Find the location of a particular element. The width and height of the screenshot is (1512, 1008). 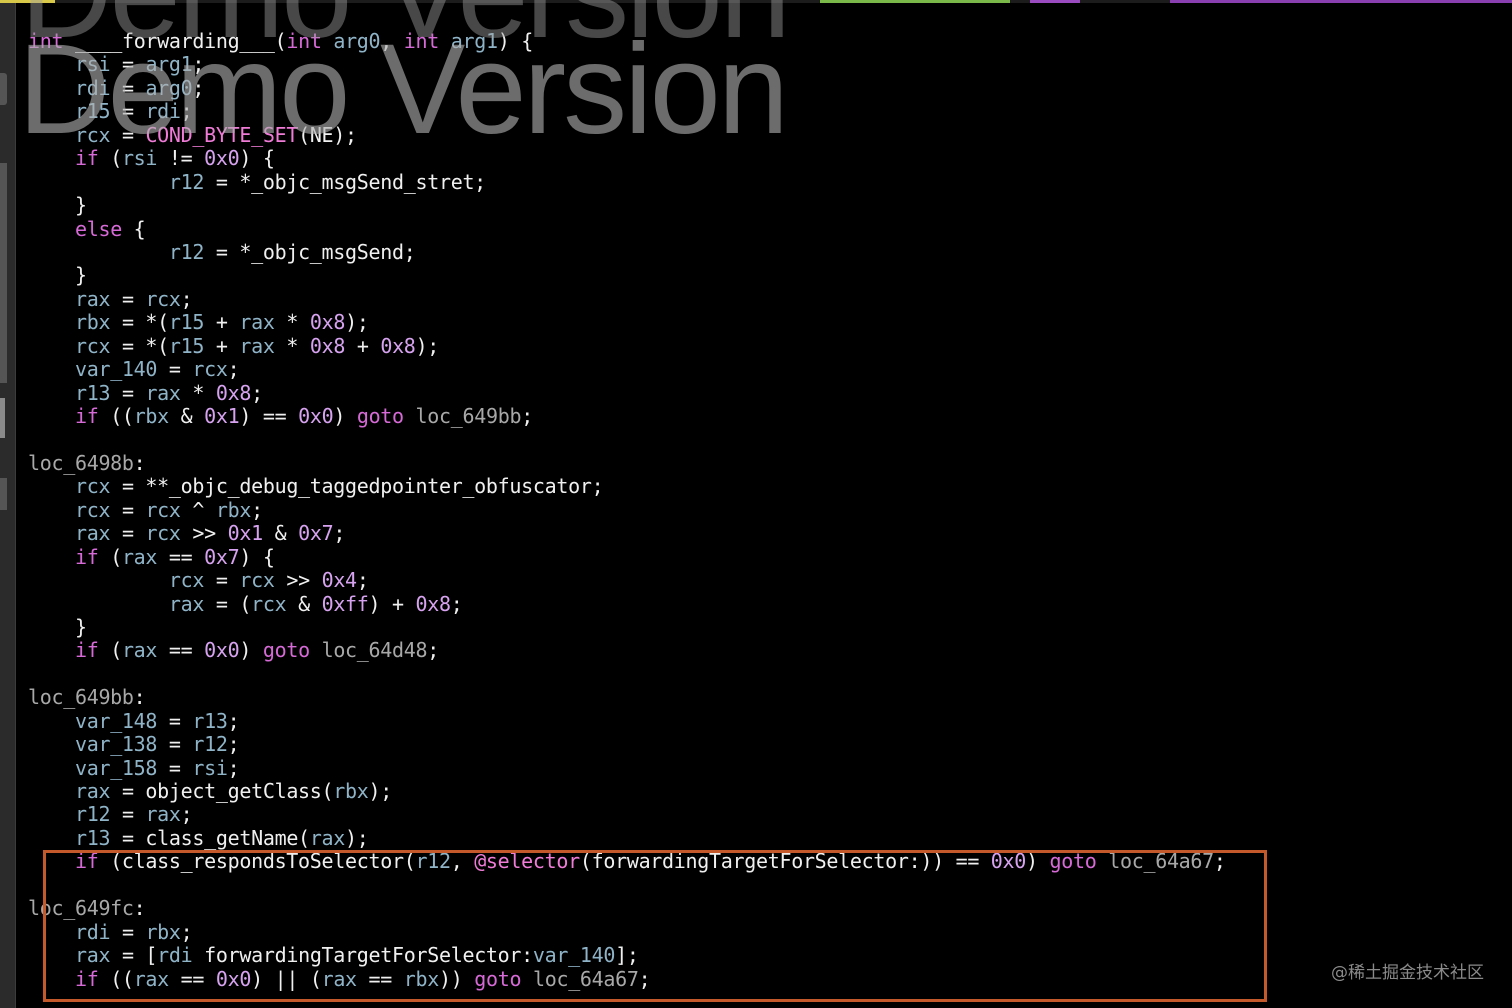

code-line: r12 = rax; is located at coordinates (627, 814).